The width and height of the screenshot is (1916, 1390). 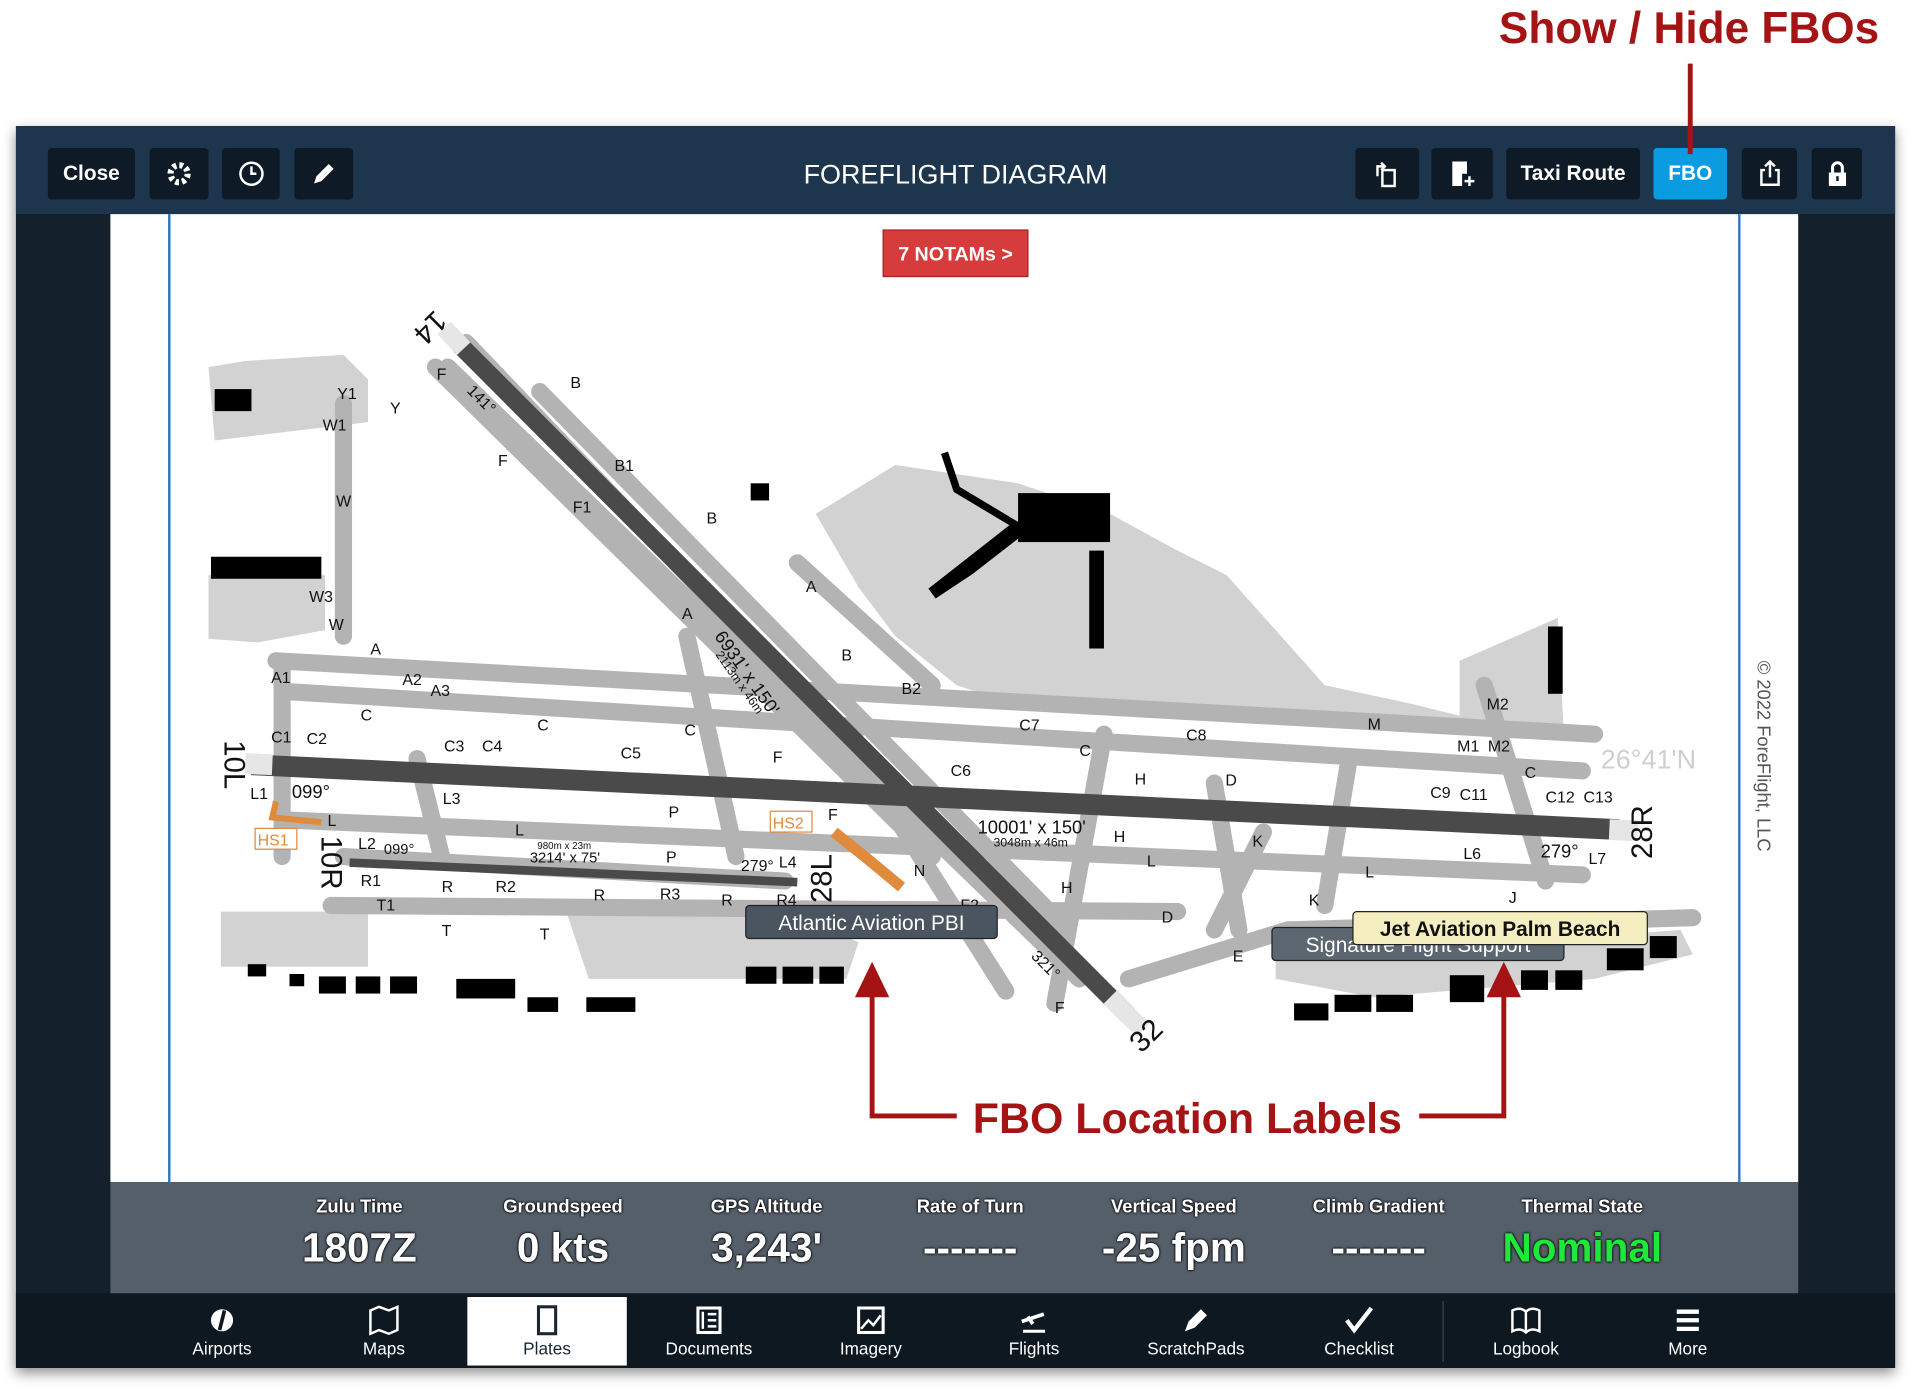 I want to click on tab-imagery: Imagery, so click(x=870, y=1331).